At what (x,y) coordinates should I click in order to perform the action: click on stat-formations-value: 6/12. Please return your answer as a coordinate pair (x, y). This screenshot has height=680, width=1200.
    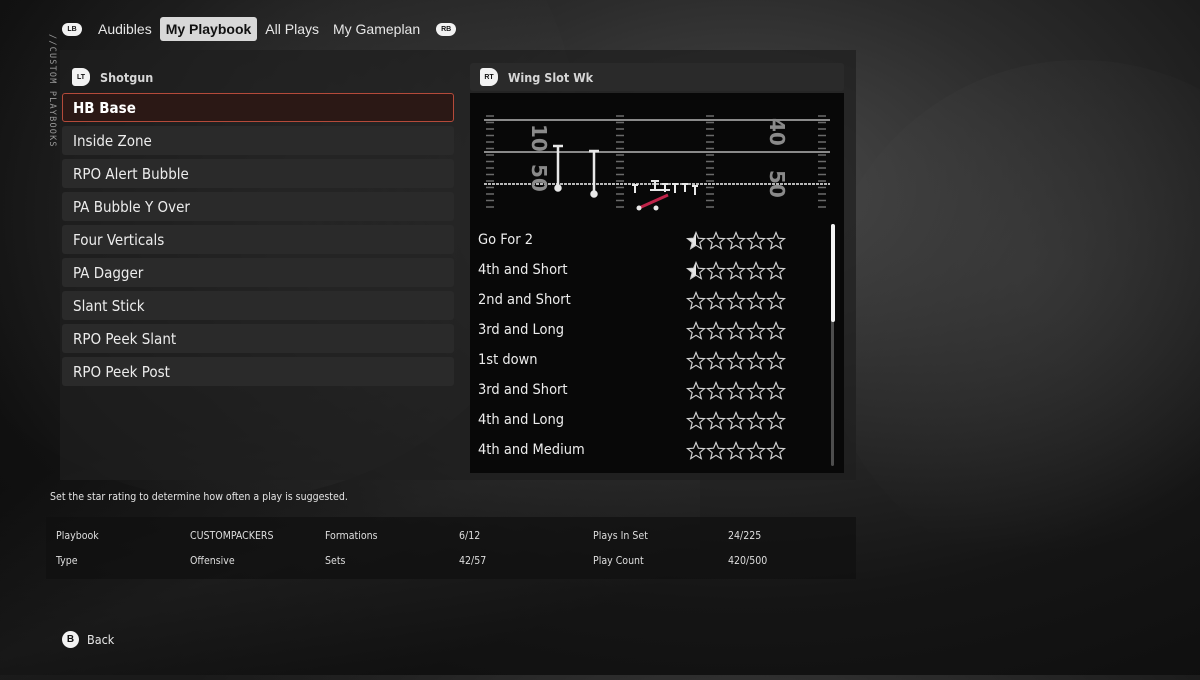
    Looking at the image, I should click on (470, 536).